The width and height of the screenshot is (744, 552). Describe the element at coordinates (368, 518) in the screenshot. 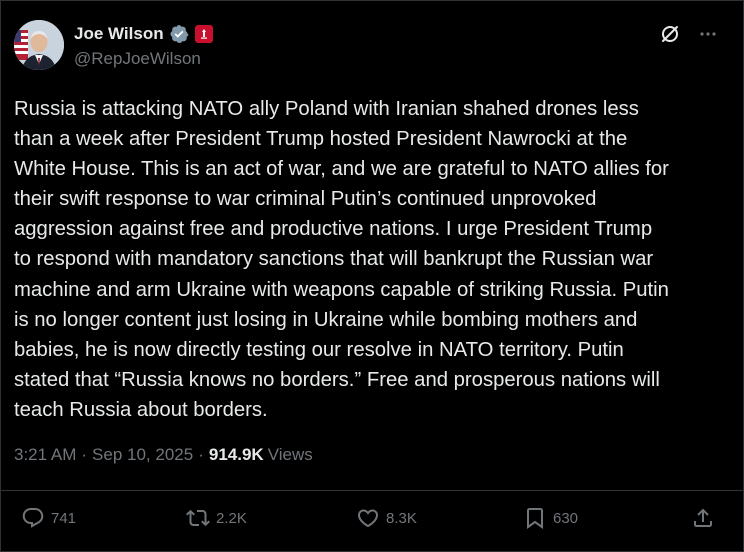

I see `like-icon` at that location.